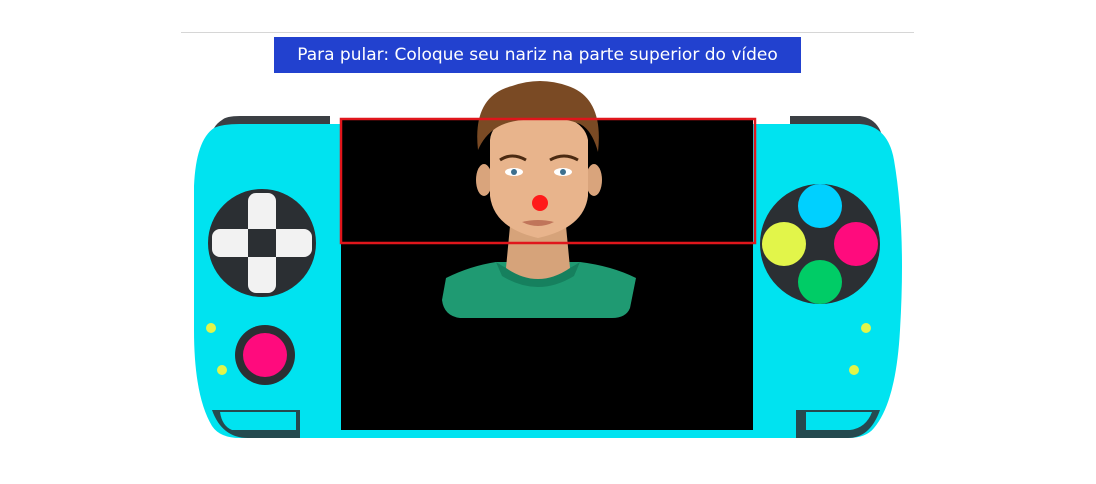 The width and height of the screenshot is (1096, 484). Describe the element at coordinates (854, 370) in the screenshot. I see `led-right-bottom` at that location.